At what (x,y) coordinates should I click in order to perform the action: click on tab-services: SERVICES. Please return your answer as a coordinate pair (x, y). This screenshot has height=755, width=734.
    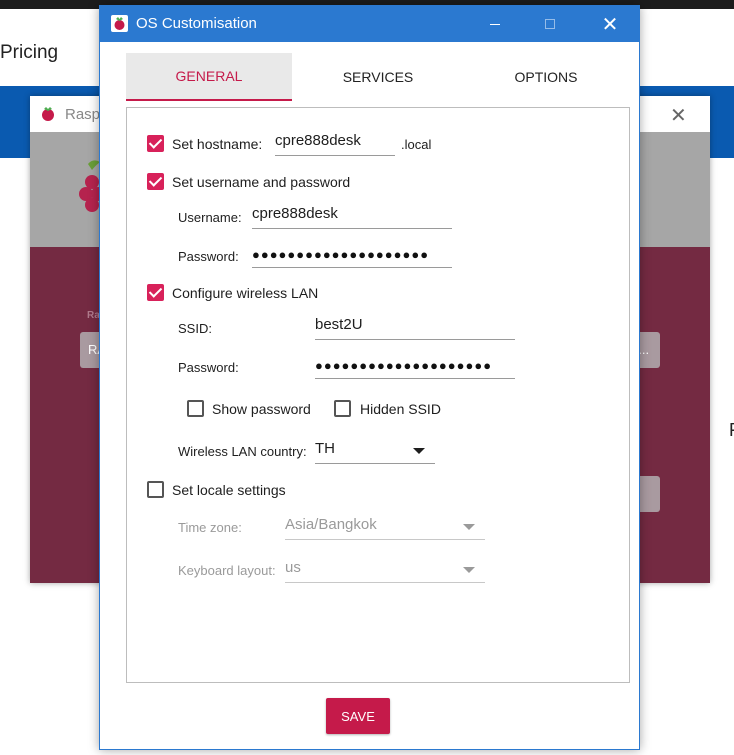
    Looking at the image, I should click on (378, 77).